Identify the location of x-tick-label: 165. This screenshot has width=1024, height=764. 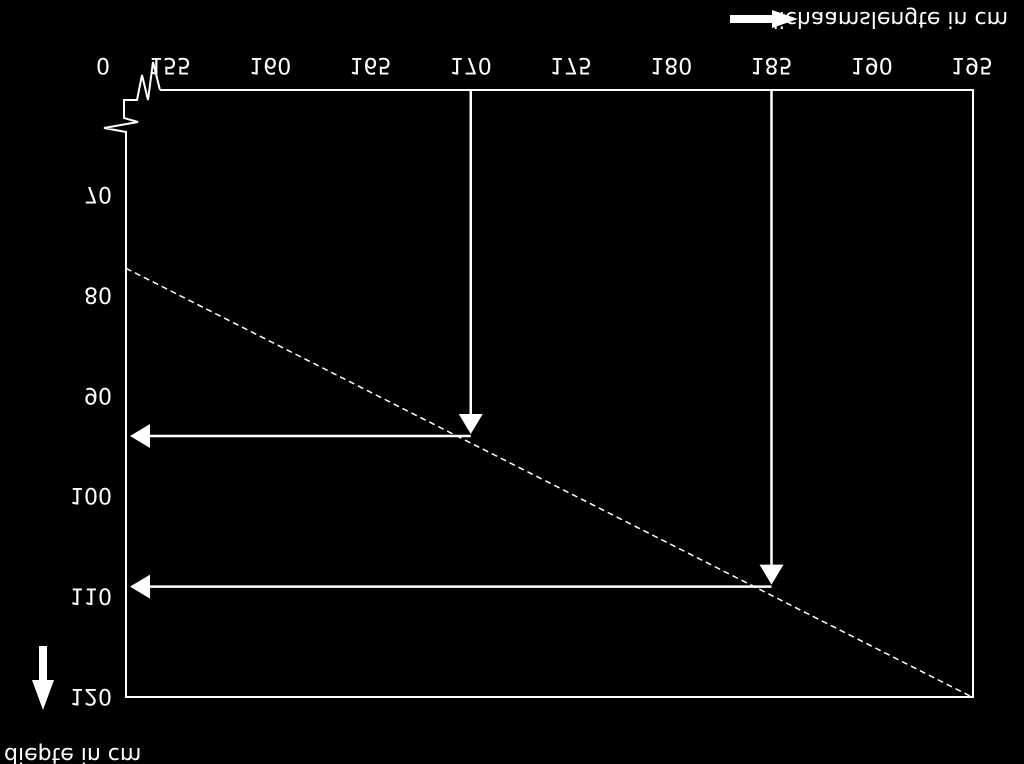
(371, 64).